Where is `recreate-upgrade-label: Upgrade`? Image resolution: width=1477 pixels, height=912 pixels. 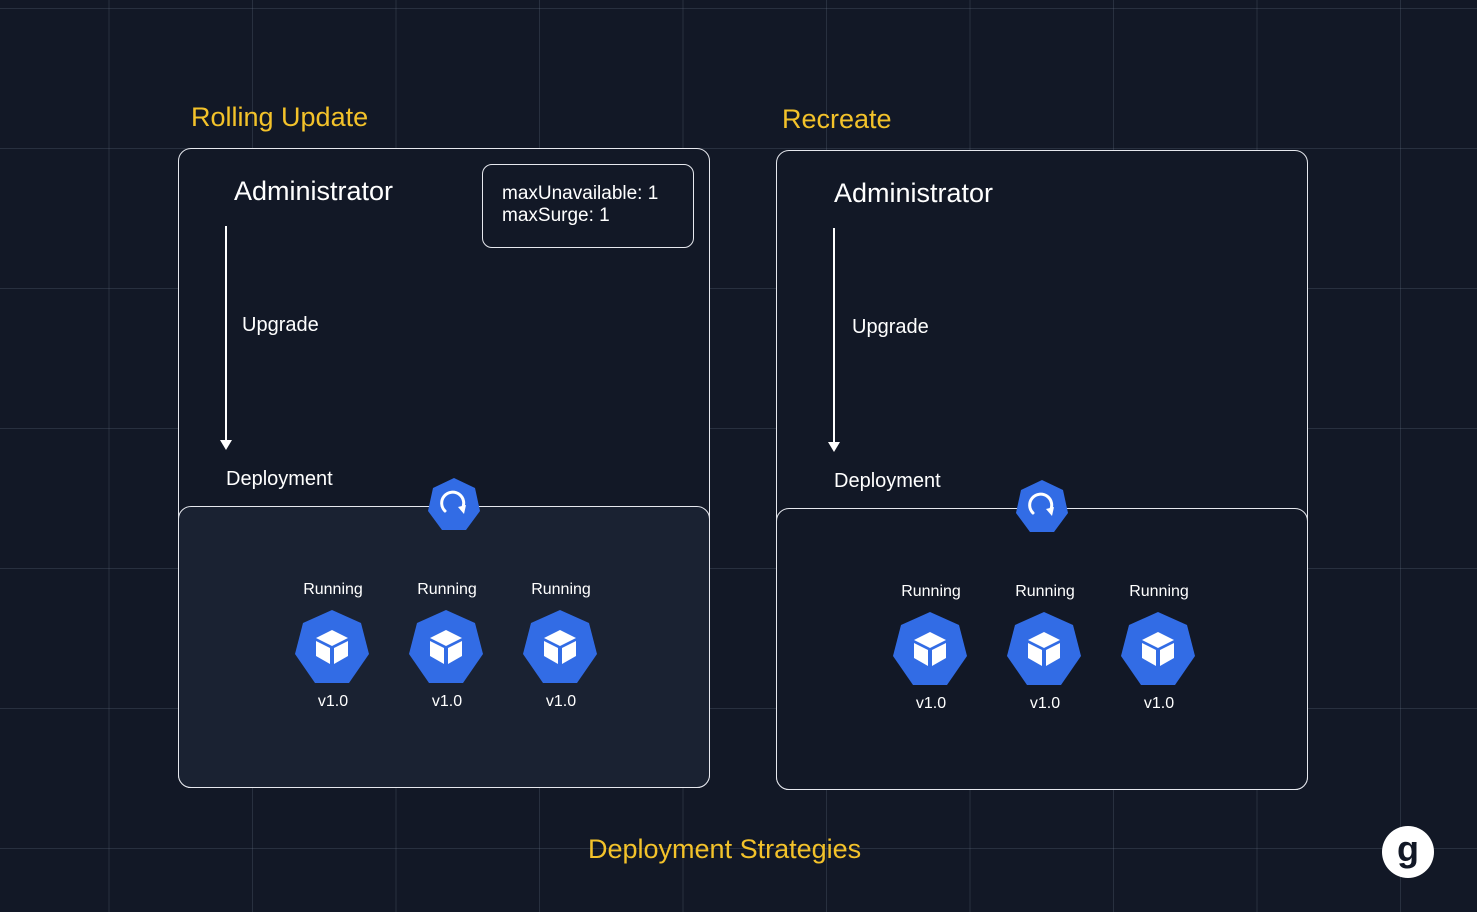 recreate-upgrade-label: Upgrade is located at coordinates (890, 327).